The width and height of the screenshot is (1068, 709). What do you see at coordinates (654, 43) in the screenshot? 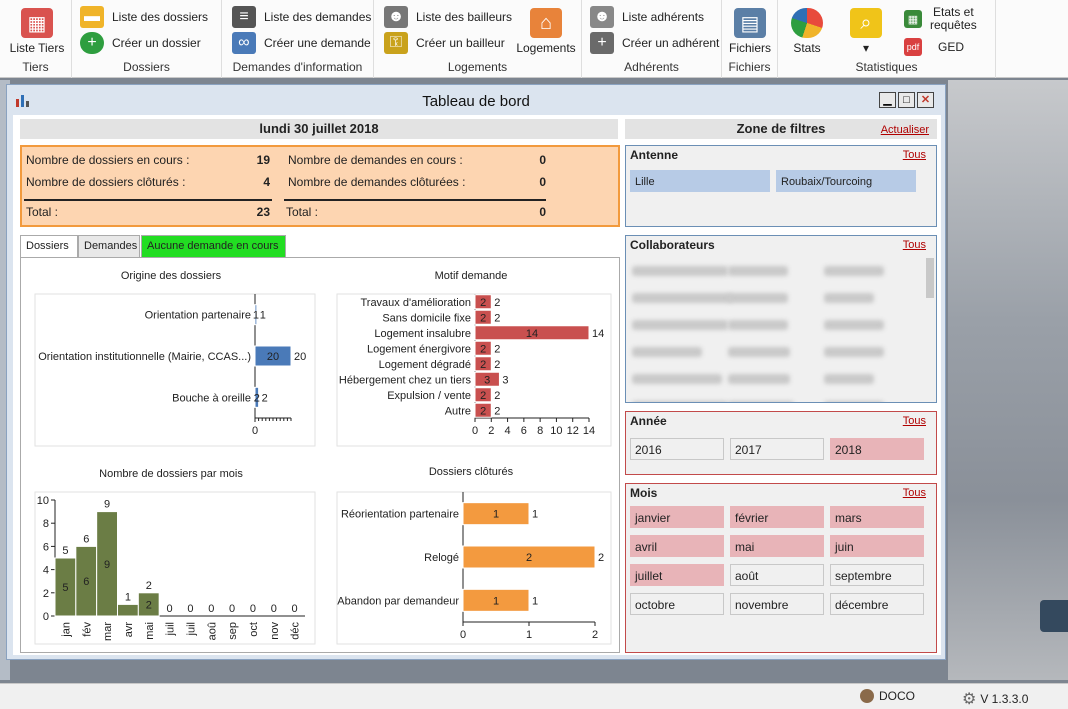
I see `creer-adherent-button: + Créer un adhérent` at bounding box center [654, 43].